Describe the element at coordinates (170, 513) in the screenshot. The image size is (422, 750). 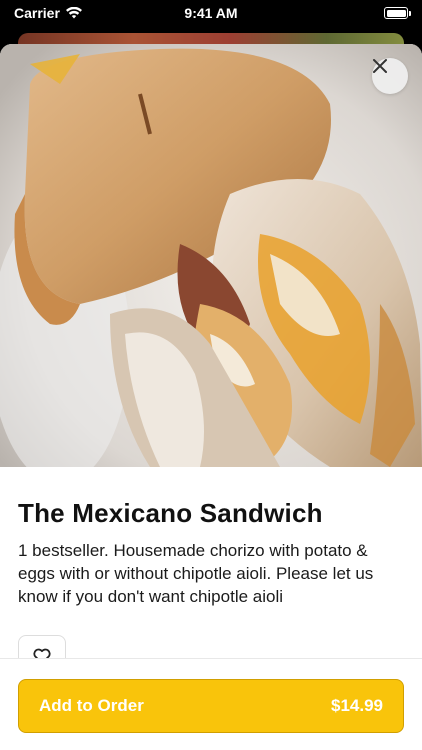
I see `item-title: The Mexicano Sandwich` at that location.